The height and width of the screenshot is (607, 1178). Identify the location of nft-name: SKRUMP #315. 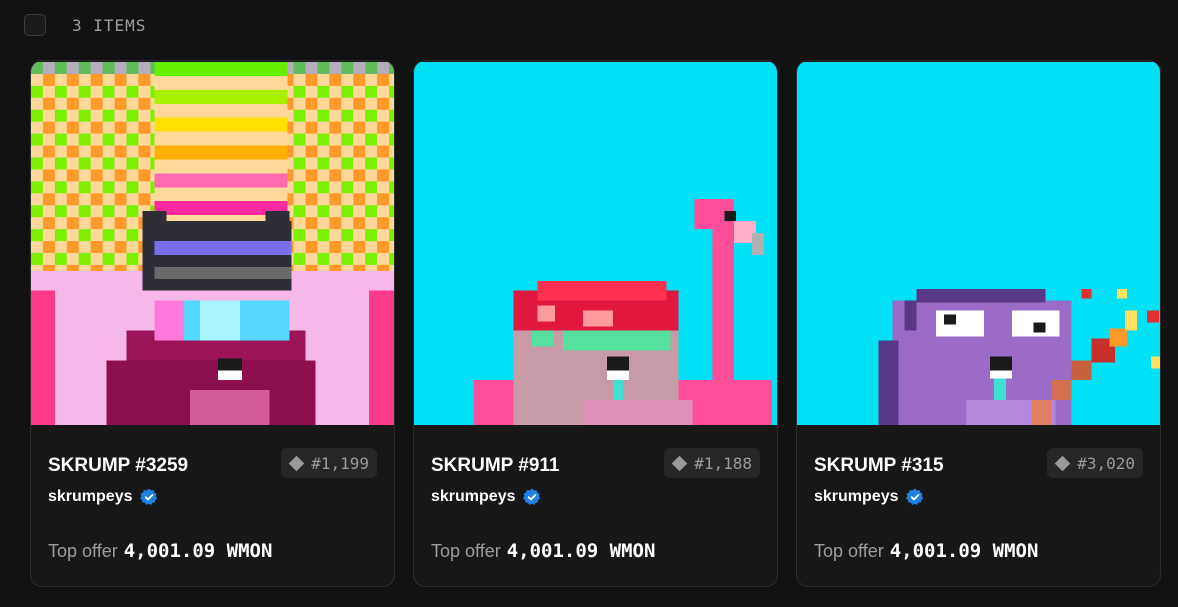
(879, 466).